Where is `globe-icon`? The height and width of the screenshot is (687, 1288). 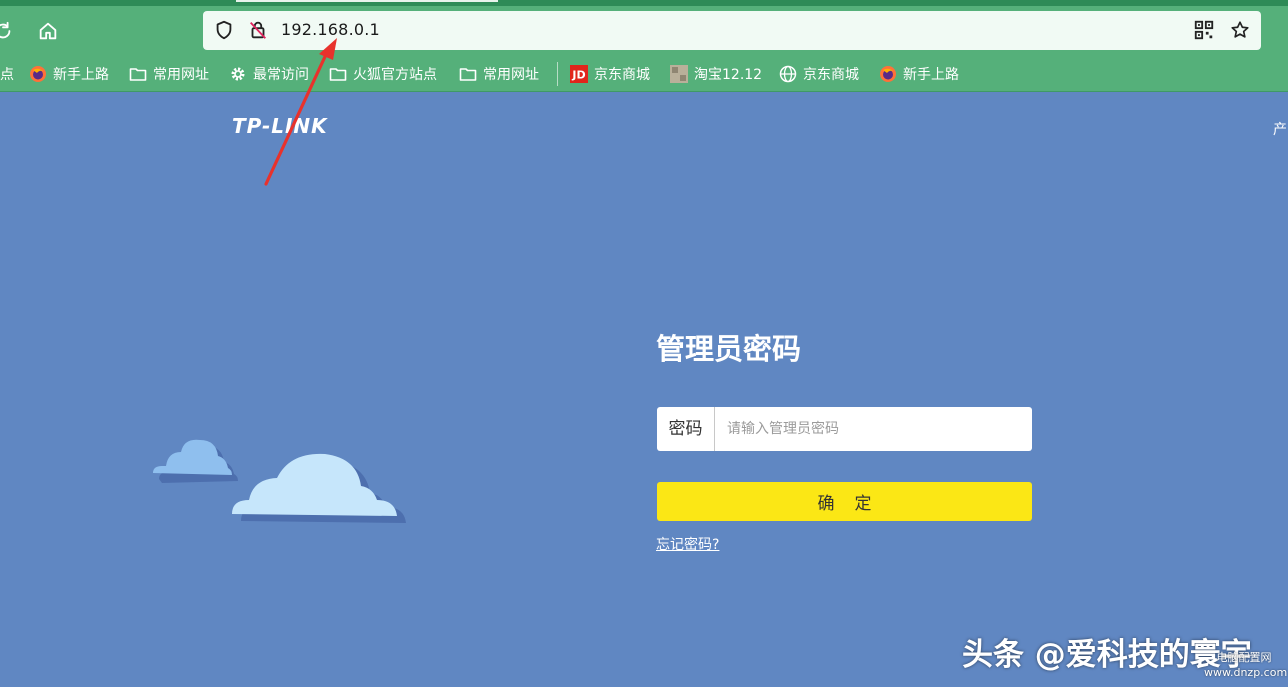
globe-icon is located at coordinates (788, 74).